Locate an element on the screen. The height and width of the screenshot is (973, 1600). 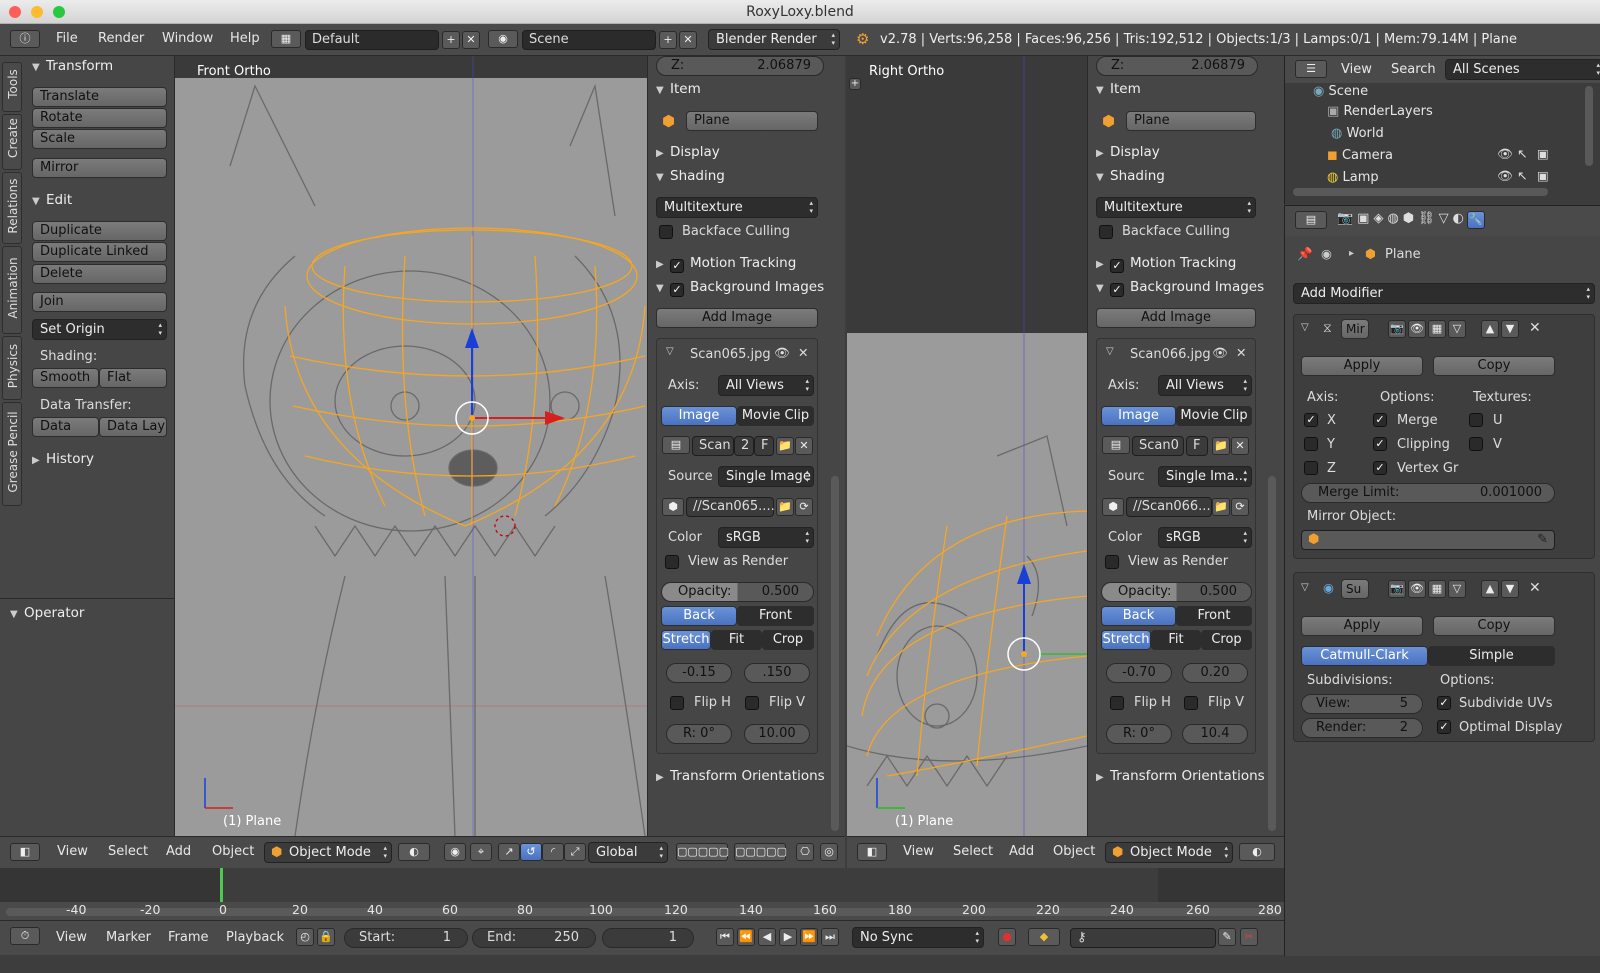
layer-buttons-1: ▢▢▢▢▢ is located at coordinates (702, 852).